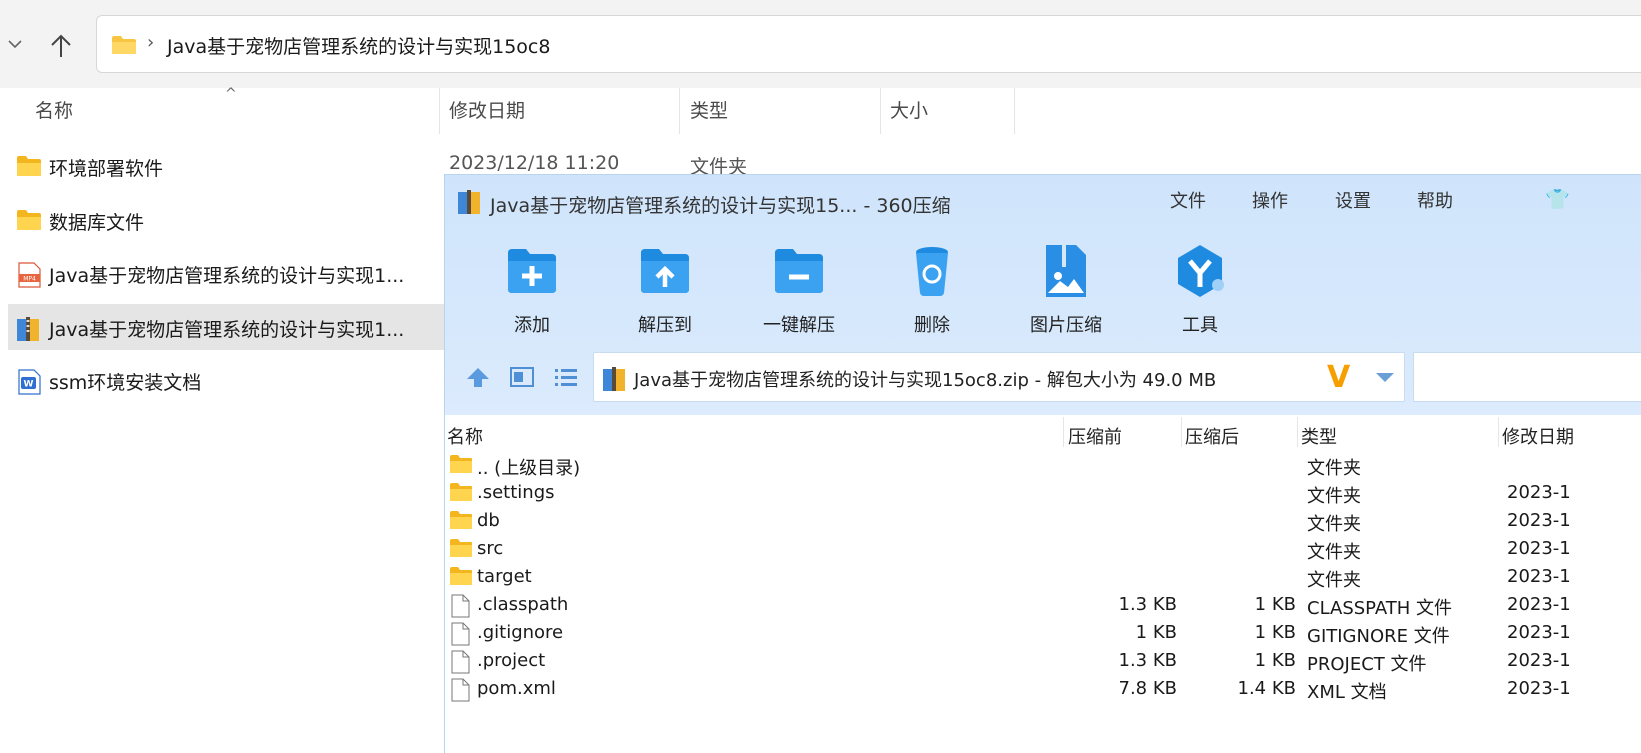 Image resolution: width=1641 pixels, height=753 pixels. What do you see at coordinates (1527, 377) in the screenshot?
I see `archive-search-input` at bounding box center [1527, 377].